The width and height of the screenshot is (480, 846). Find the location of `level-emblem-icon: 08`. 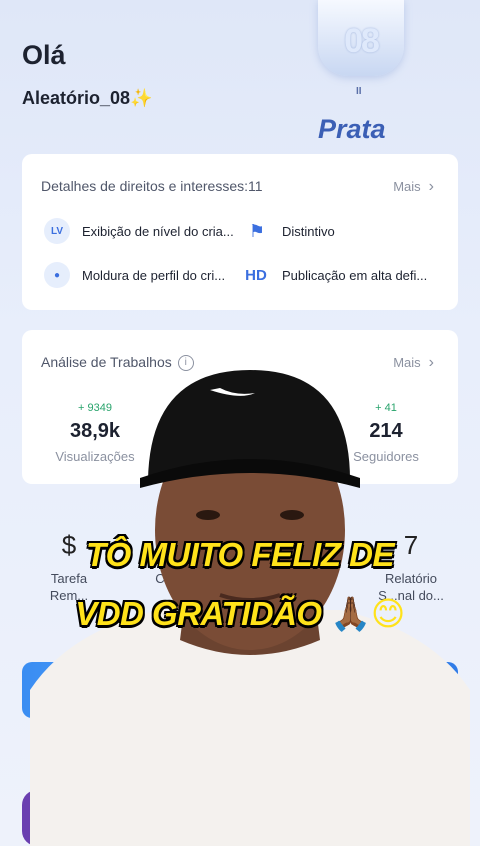

level-emblem-icon: 08 is located at coordinates (361, 38).